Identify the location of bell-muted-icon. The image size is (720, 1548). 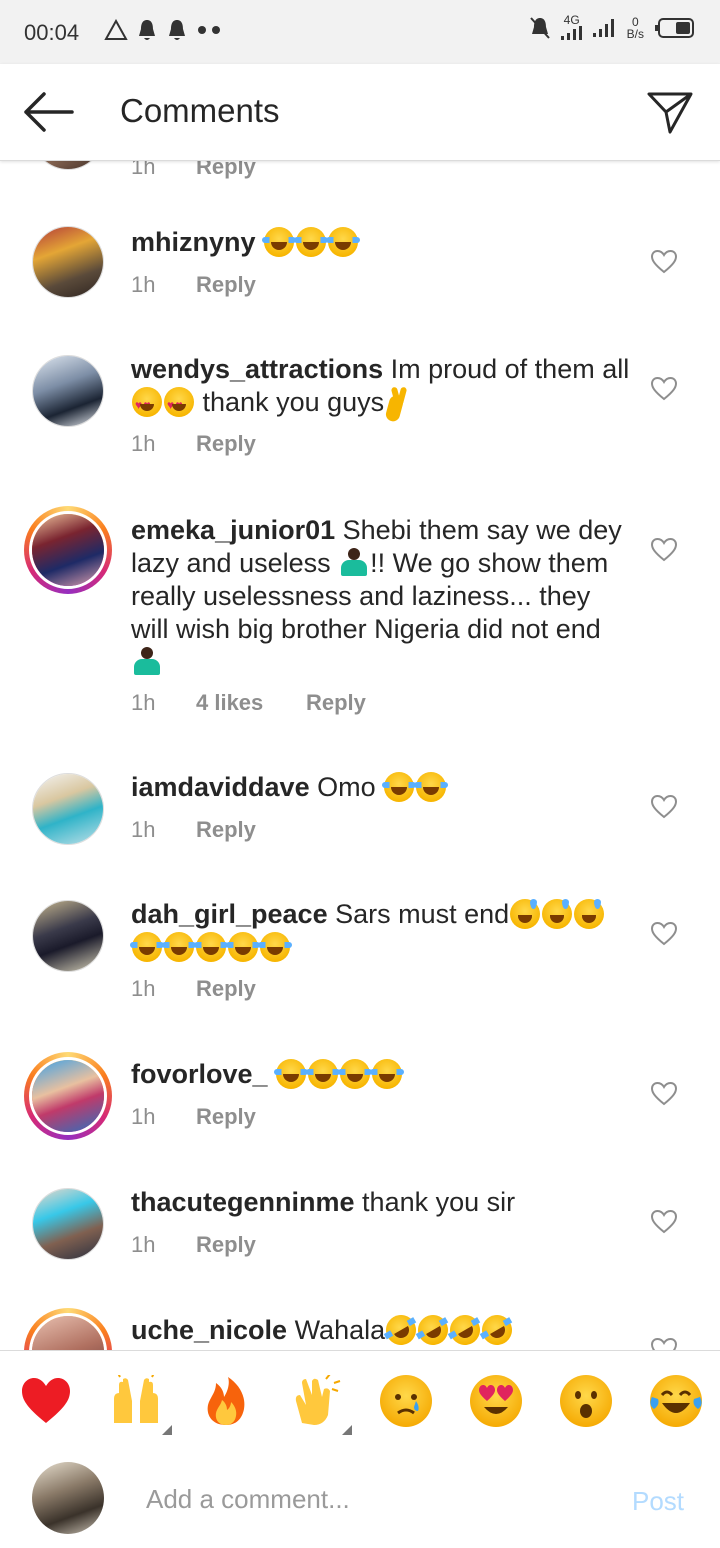
(539, 28).